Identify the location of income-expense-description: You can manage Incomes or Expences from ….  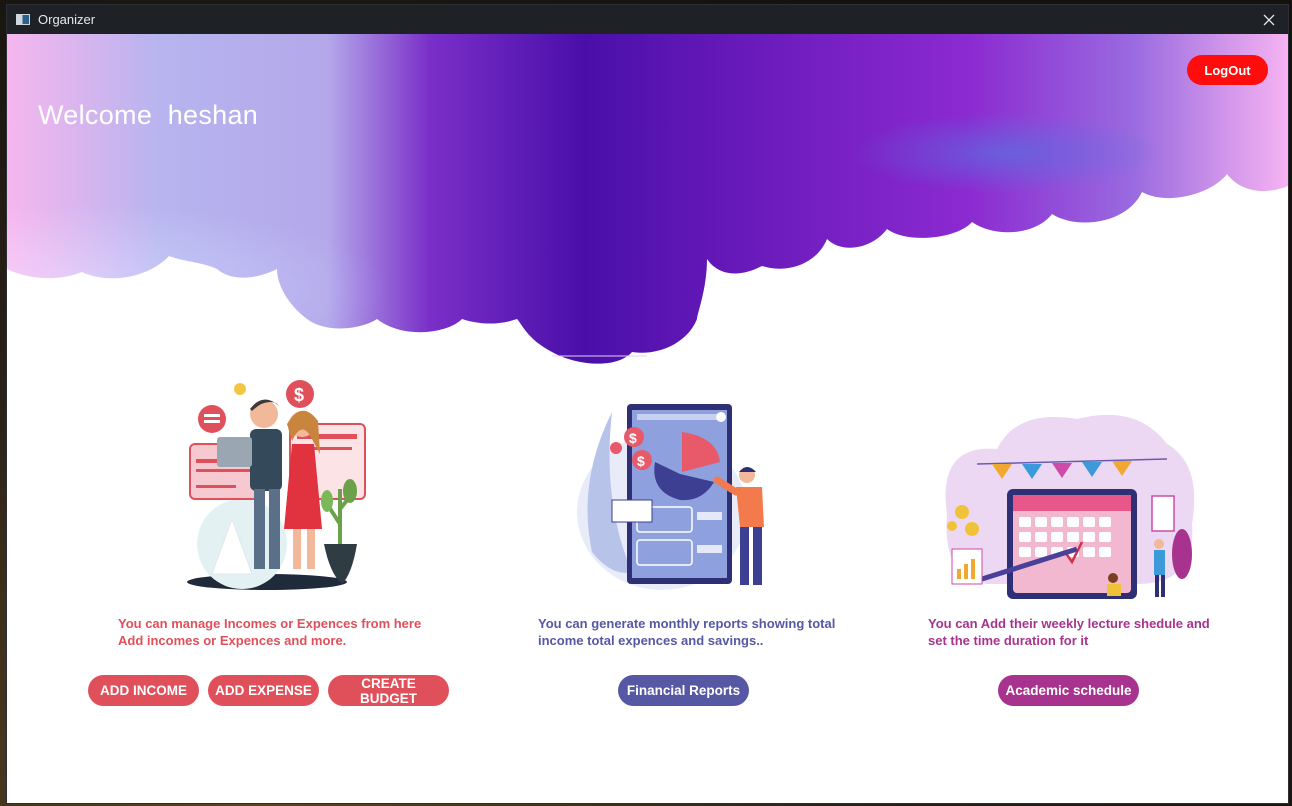
(270, 632).